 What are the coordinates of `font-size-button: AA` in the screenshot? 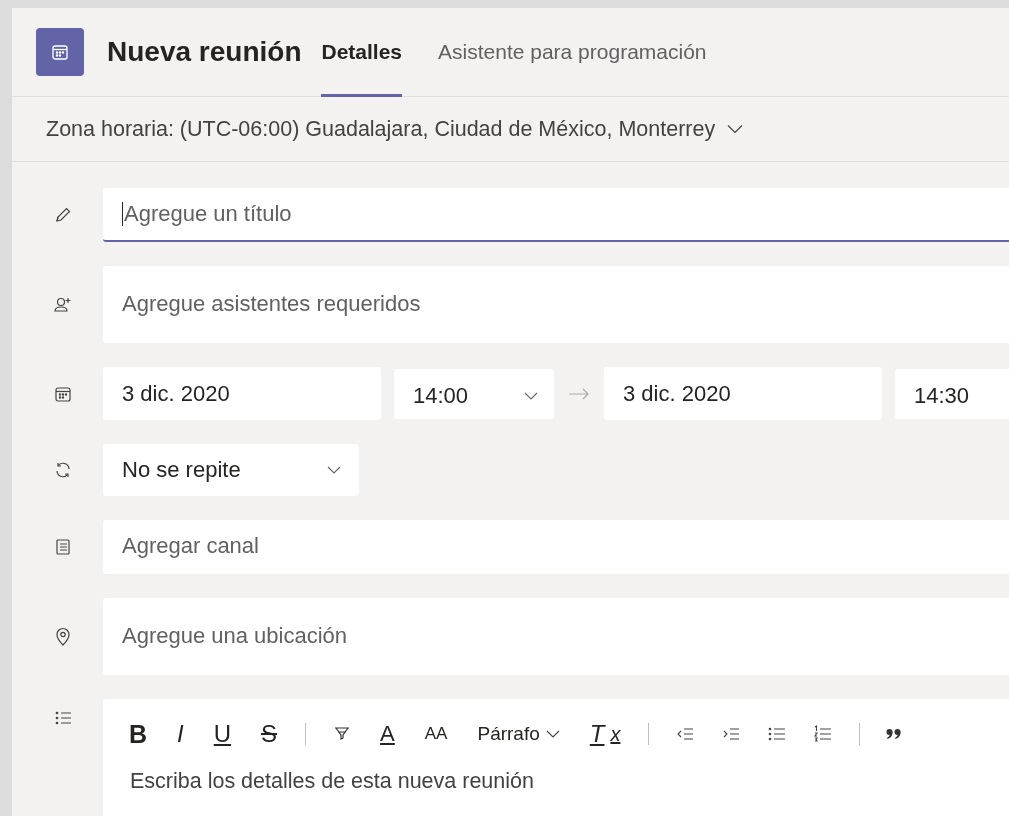 It's located at (436, 734).